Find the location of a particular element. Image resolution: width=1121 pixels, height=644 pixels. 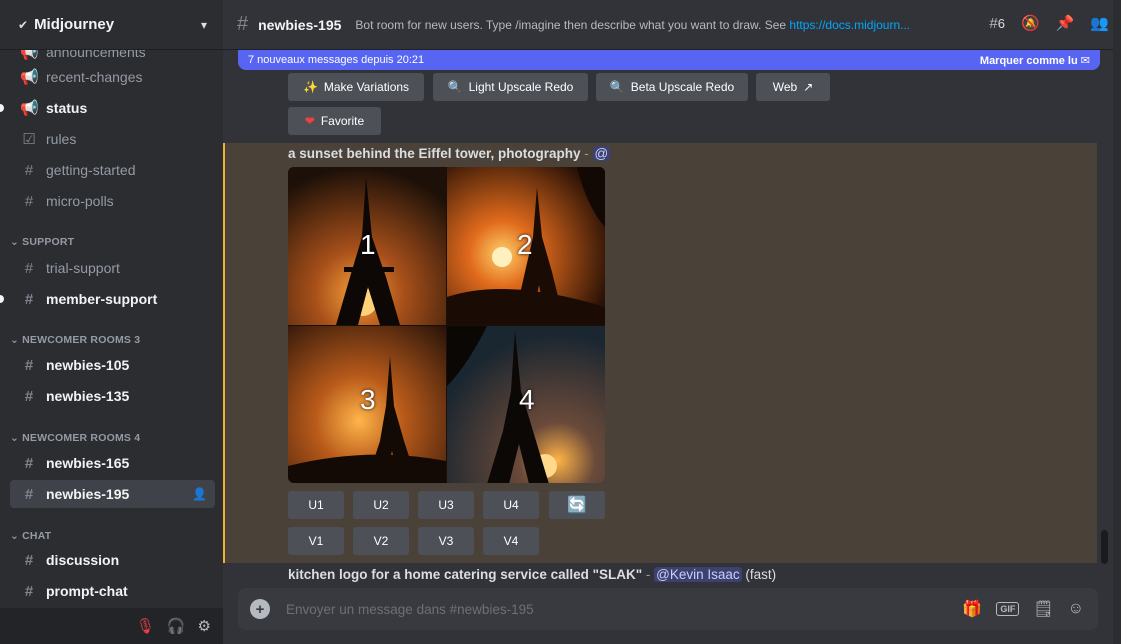

add-attachment-icon: + is located at coordinates (260, 609).